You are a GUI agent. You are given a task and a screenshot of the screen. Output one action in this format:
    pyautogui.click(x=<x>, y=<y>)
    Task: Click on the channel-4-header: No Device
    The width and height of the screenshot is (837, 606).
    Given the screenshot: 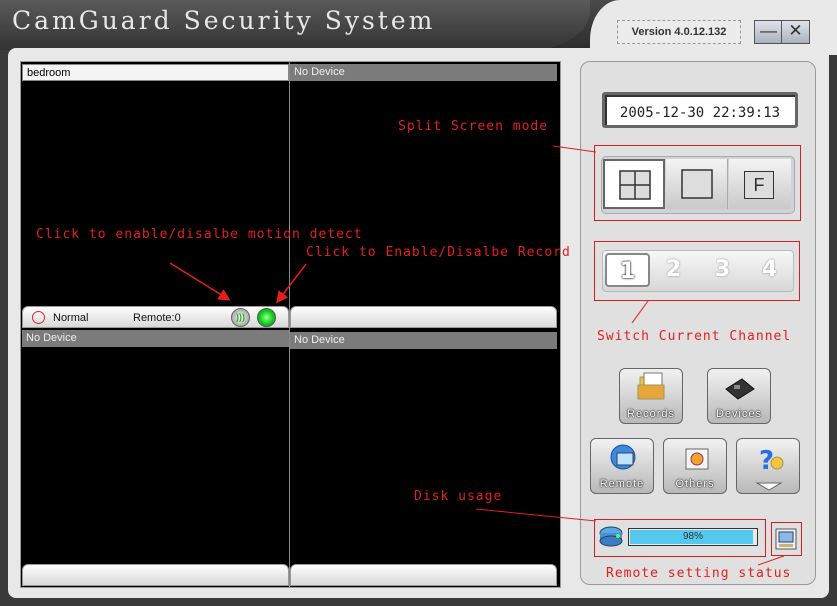 What is the action you would take?
    pyautogui.click(x=423, y=340)
    